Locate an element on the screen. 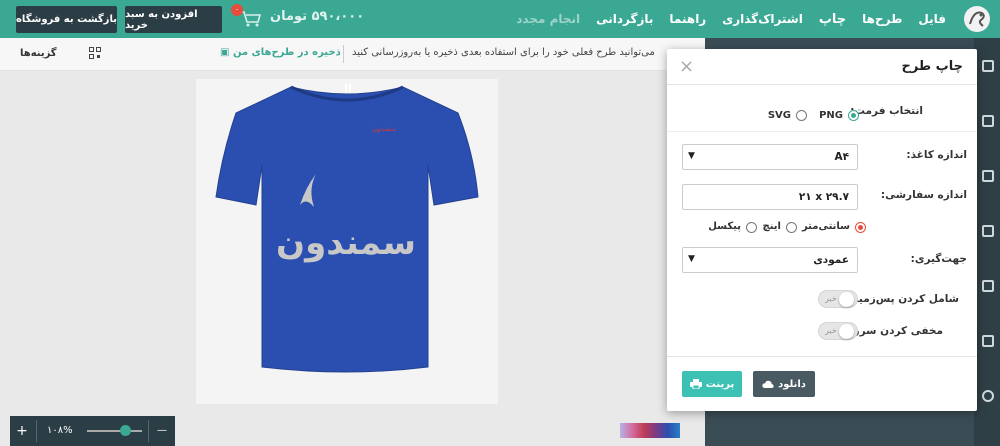  side-toolbar is located at coordinates (987, 242).